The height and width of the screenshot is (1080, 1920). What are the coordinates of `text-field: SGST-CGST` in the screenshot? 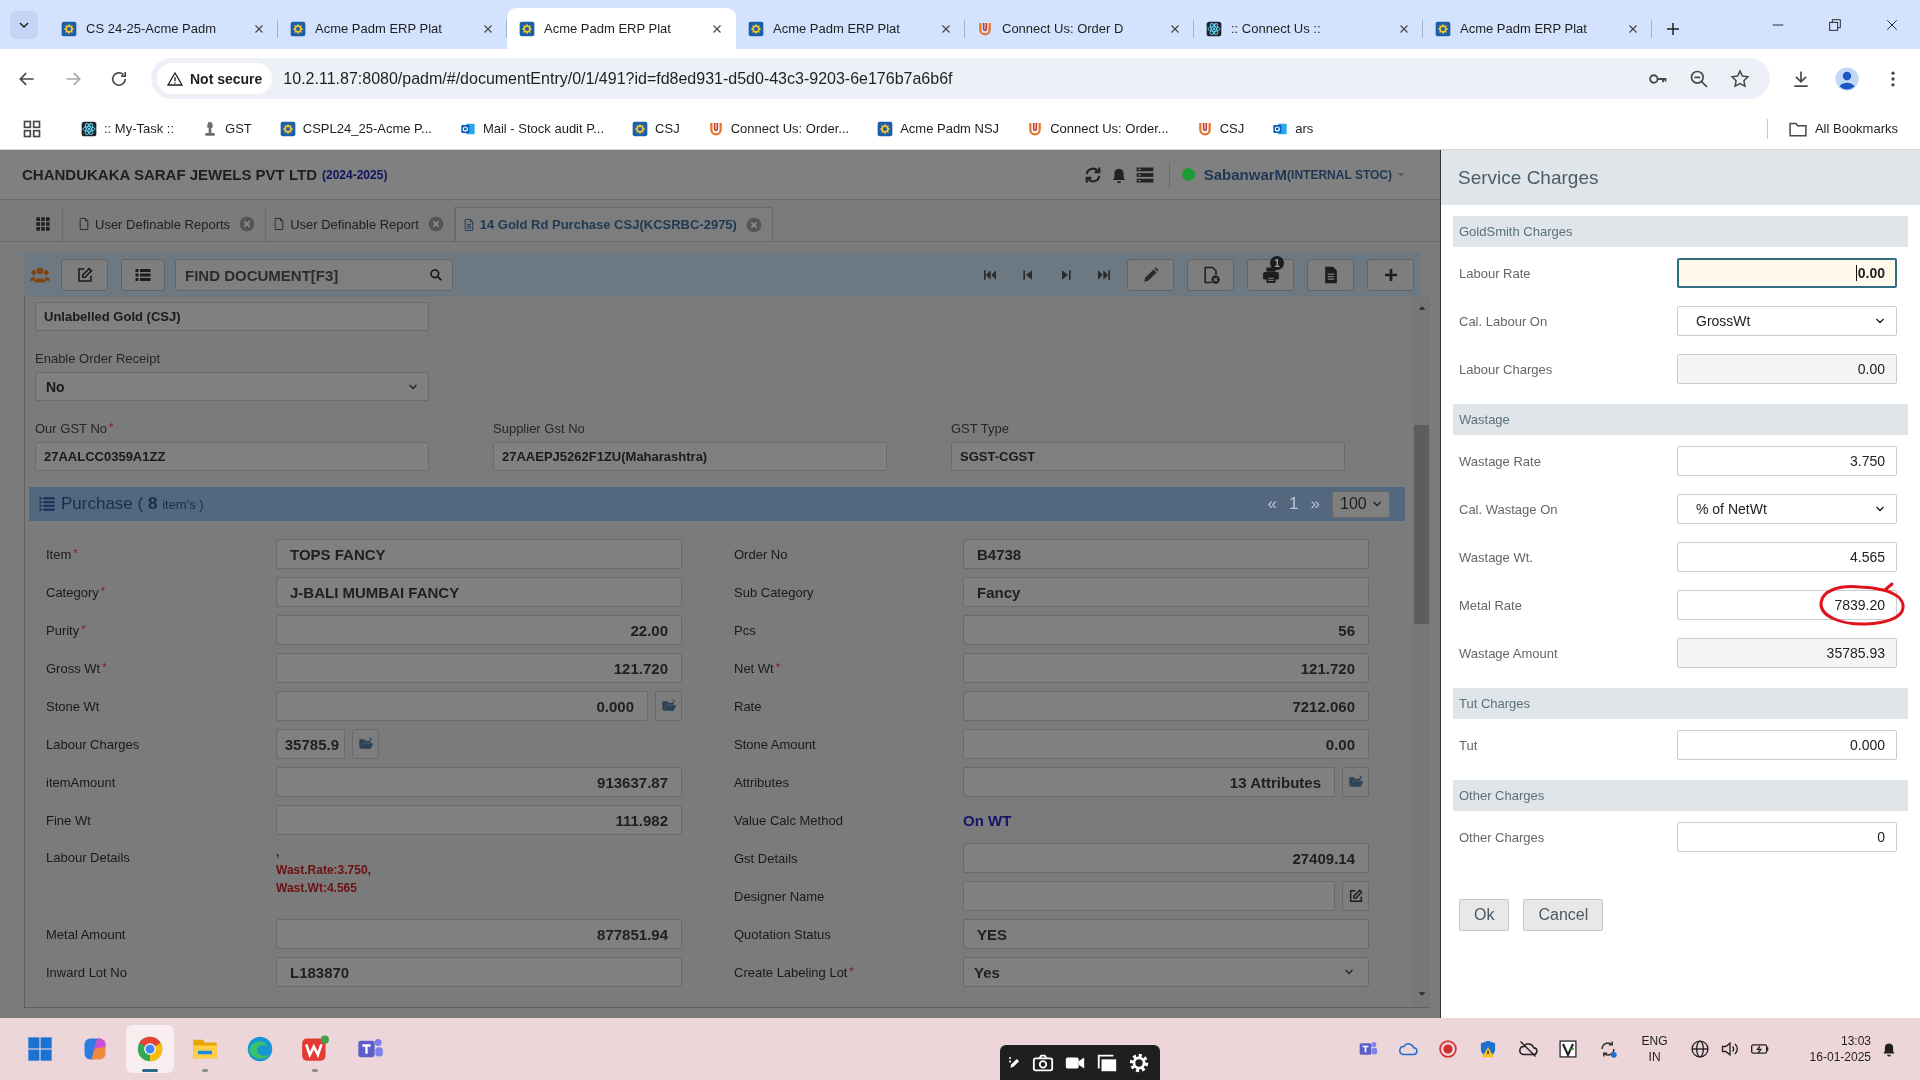 It's located at (1148, 456).